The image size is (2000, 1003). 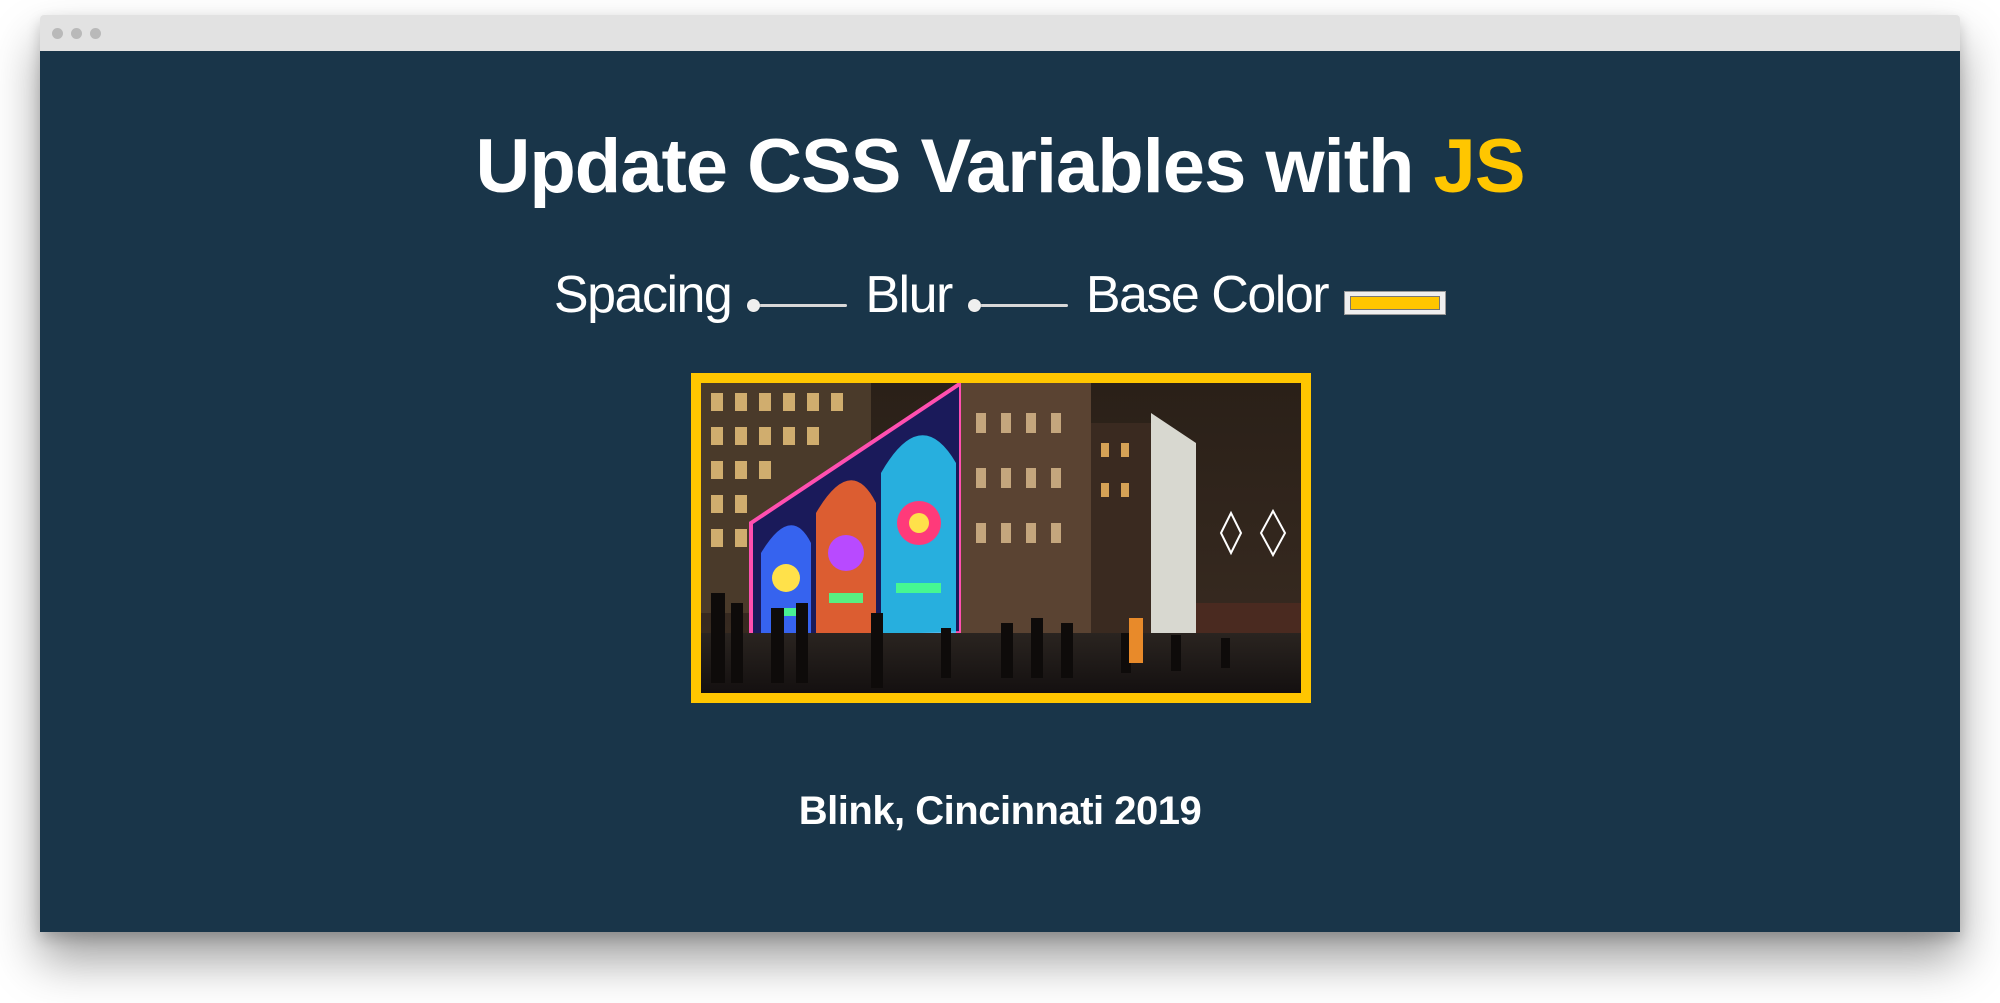 What do you see at coordinates (974, 305) in the screenshot?
I see `blur-slider-thumb` at bounding box center [974, 305].